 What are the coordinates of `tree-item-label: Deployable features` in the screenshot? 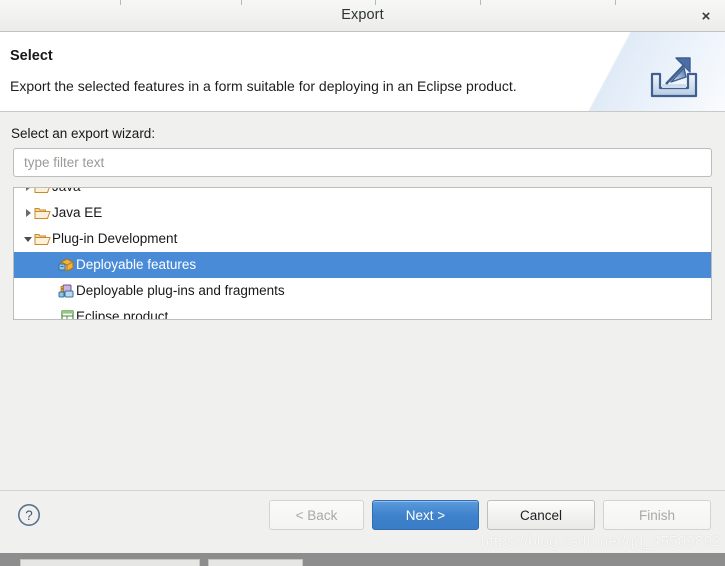 It's located at (136, 265).